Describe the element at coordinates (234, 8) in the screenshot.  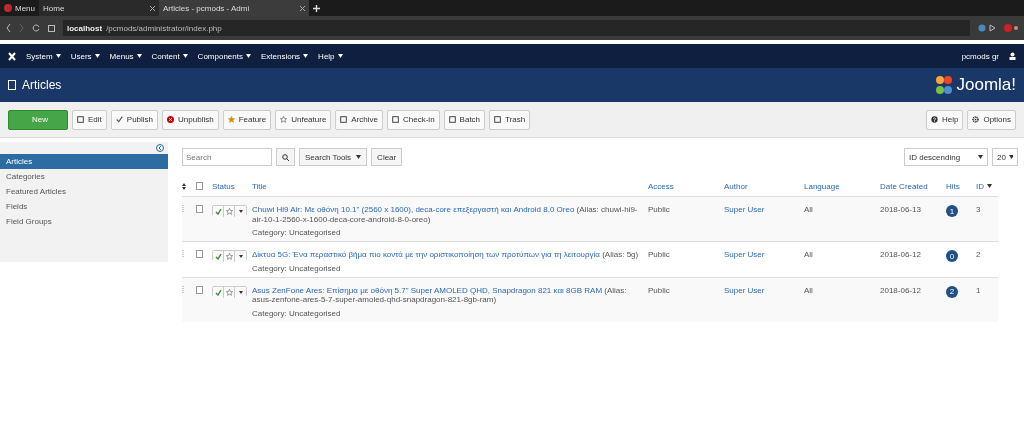
I see `browser-tab: Articles - pcmods - Admi` at that location.